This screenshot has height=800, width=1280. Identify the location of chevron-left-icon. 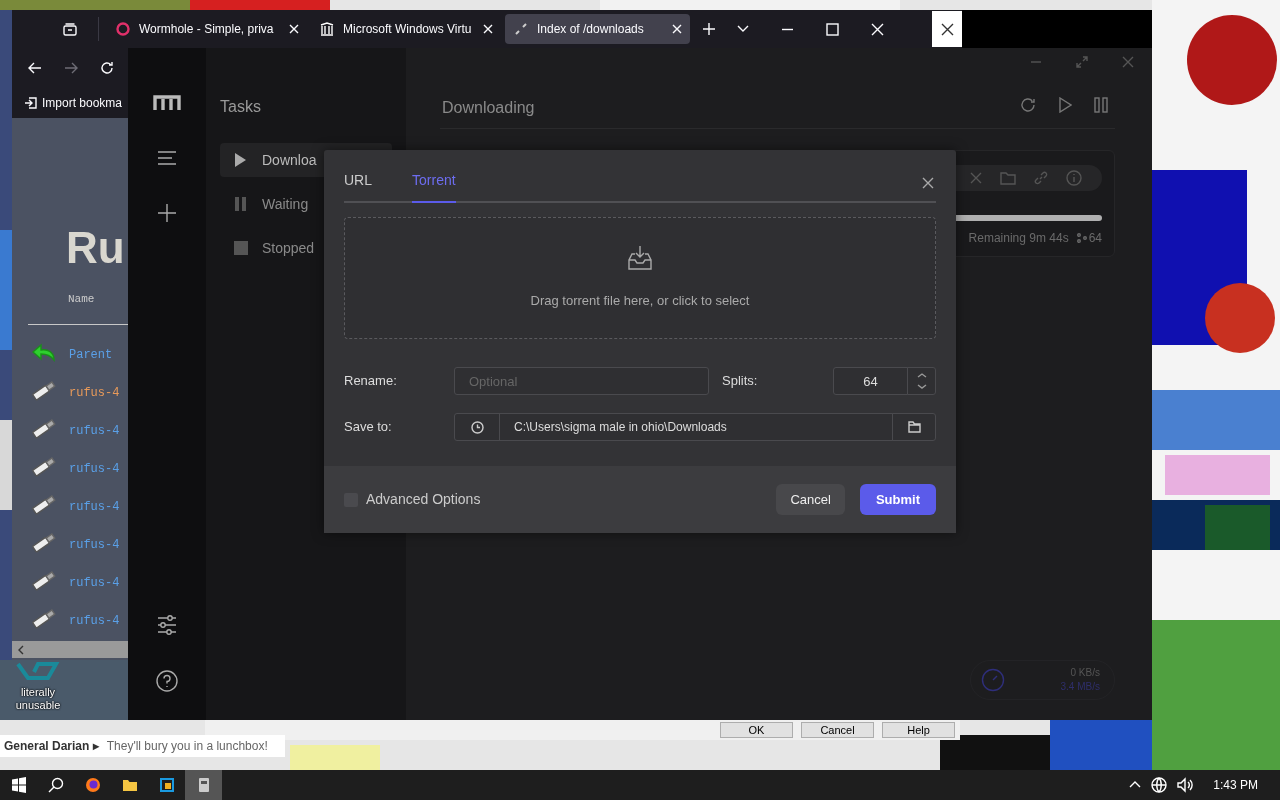
(21, 650).